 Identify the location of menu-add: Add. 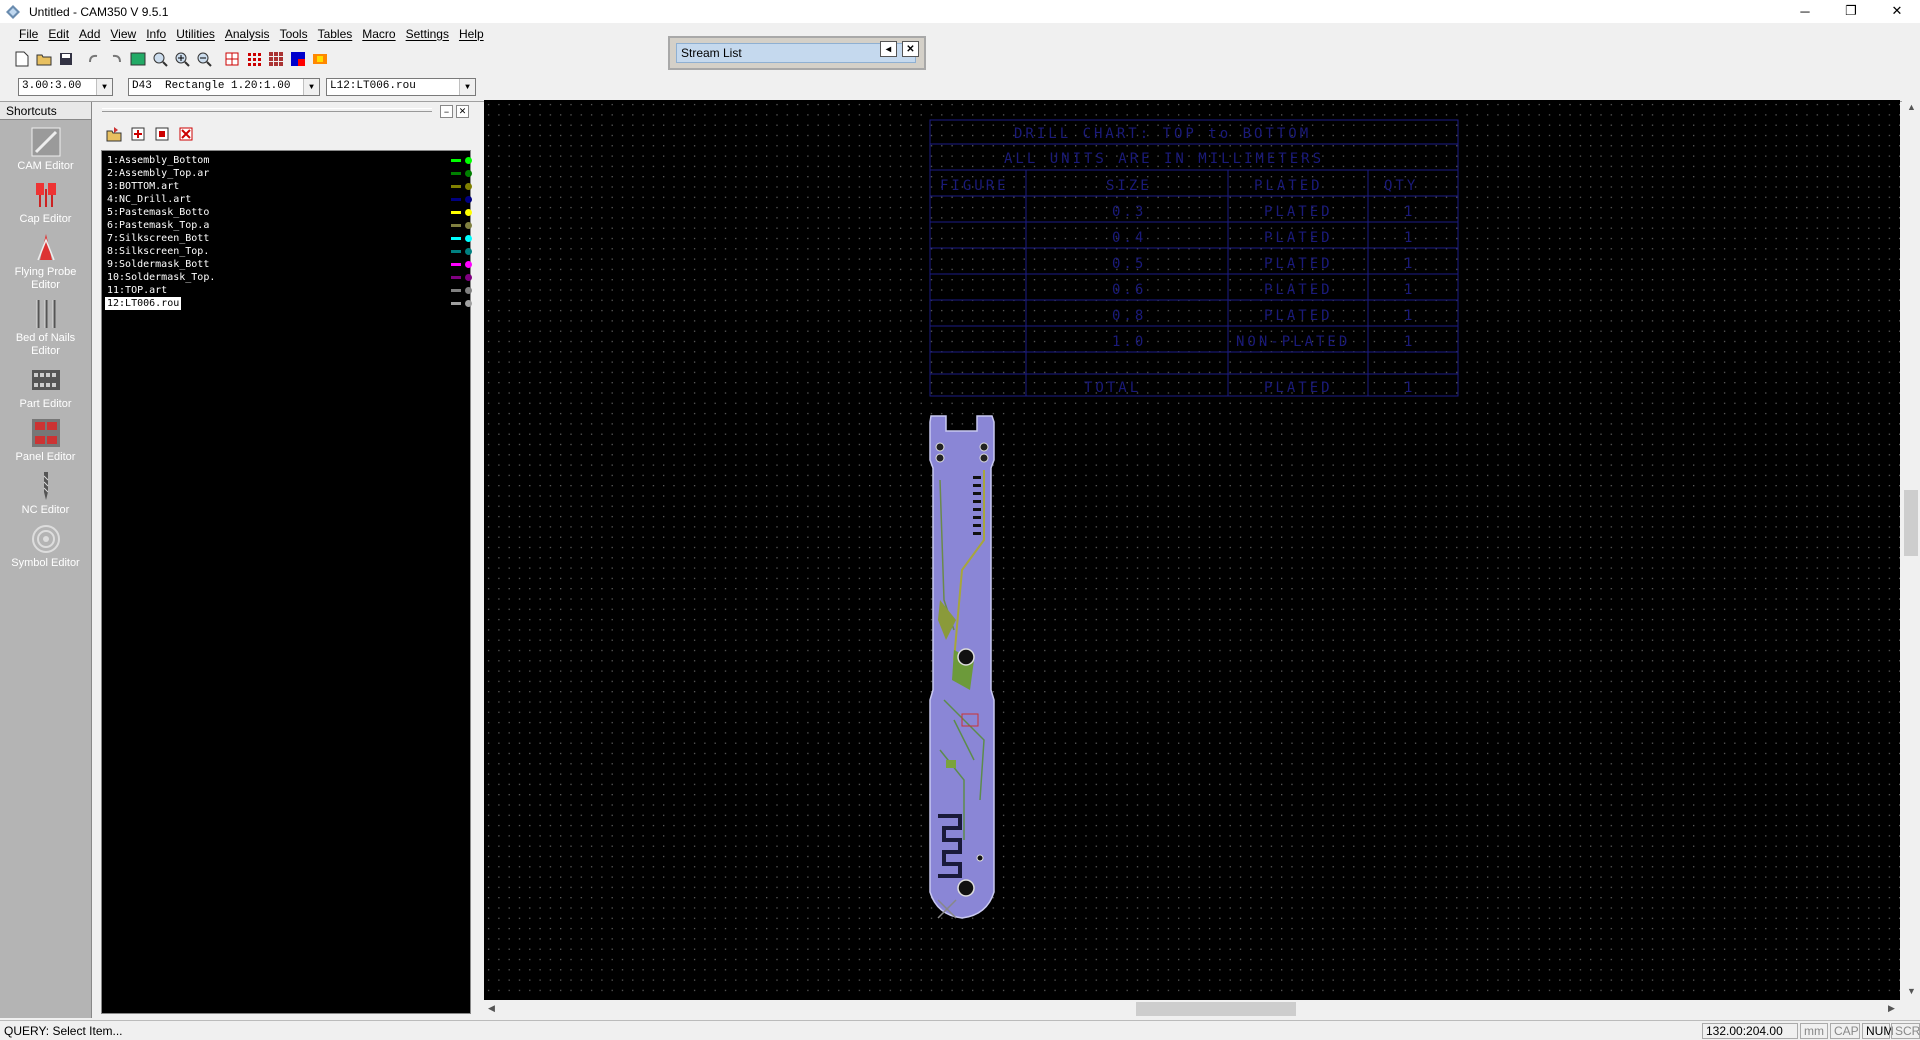
(89, 34).